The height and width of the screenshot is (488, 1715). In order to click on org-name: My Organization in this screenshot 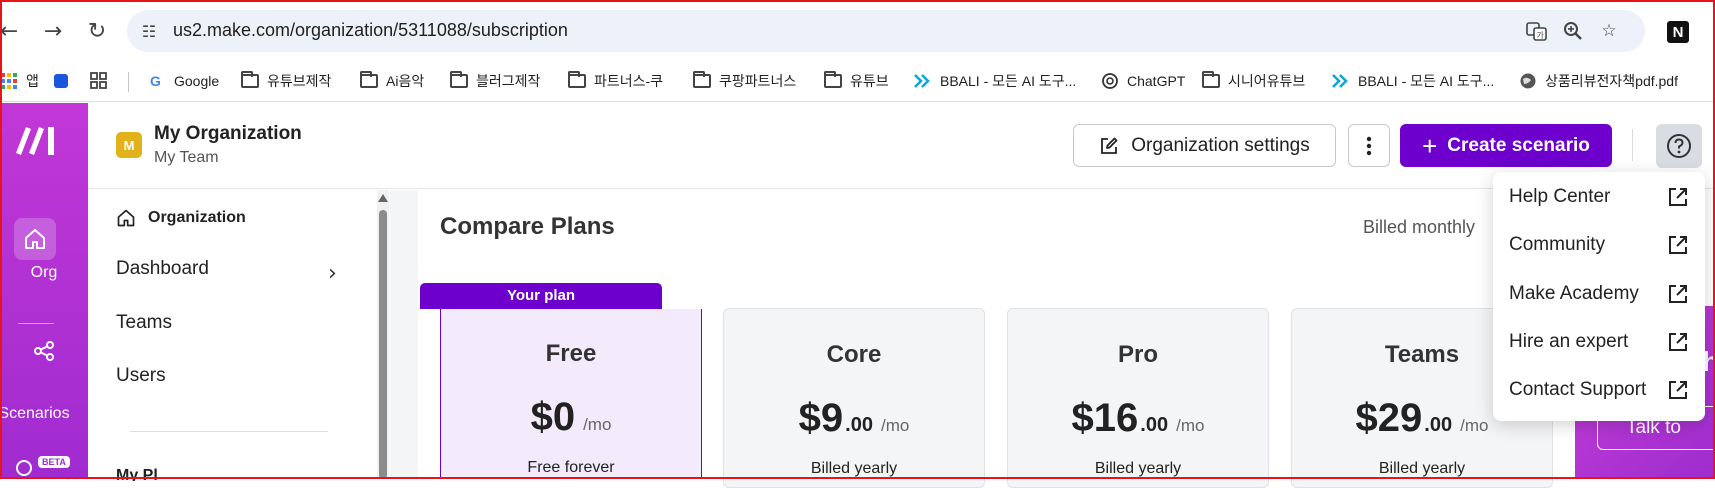, I will do `click(228, 134)`.